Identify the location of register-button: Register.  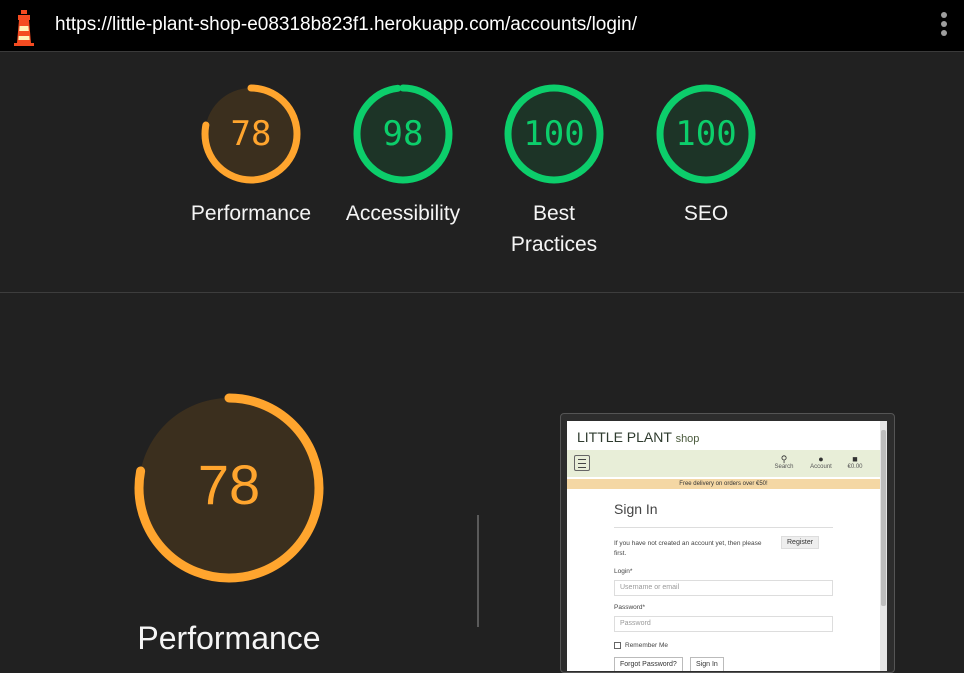
(800, 542).